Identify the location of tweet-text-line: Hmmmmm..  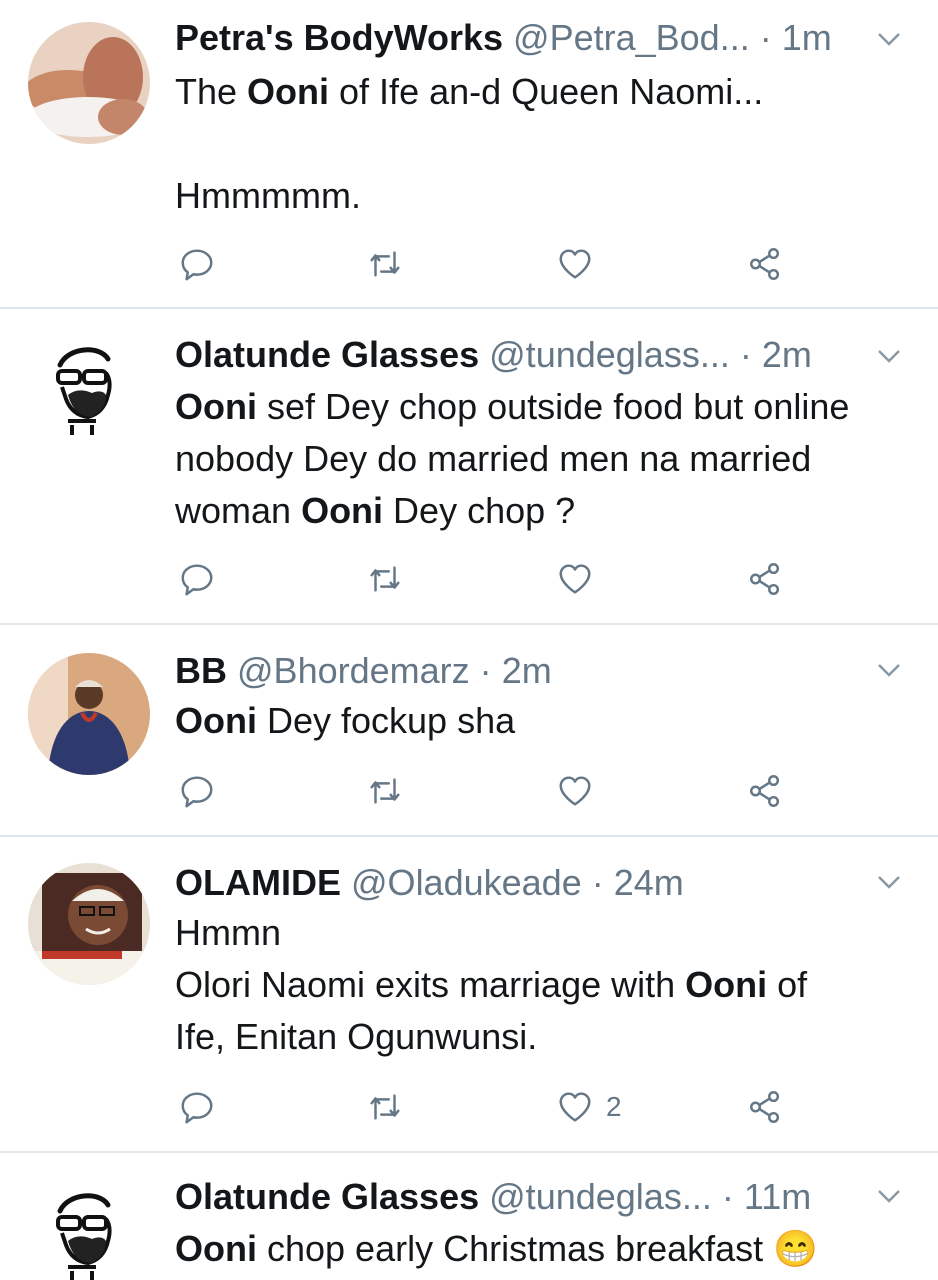
(547, 196).